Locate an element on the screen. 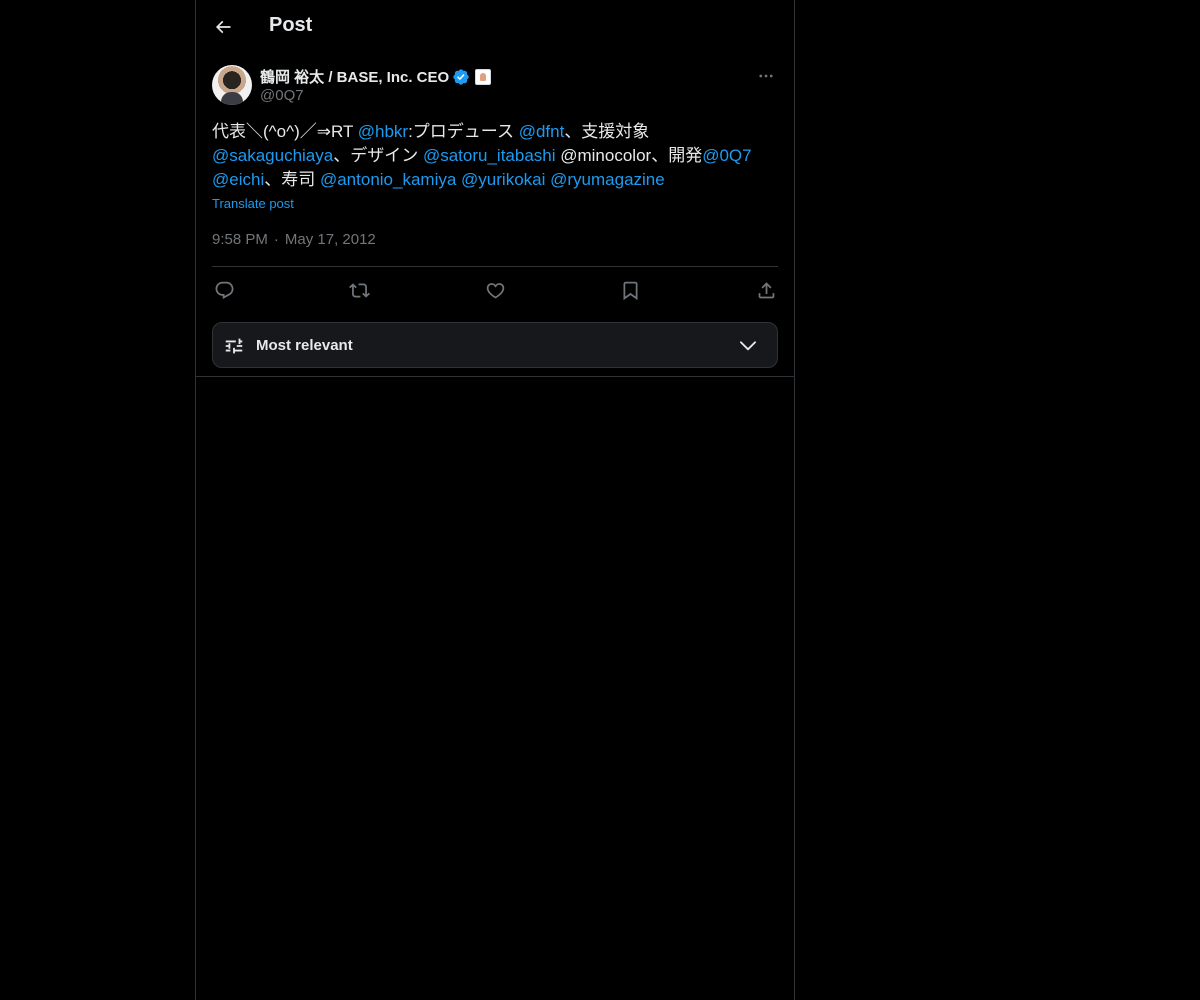 The image size is (1200, 1000). page-title: Post is located at coordinates (291, 25).